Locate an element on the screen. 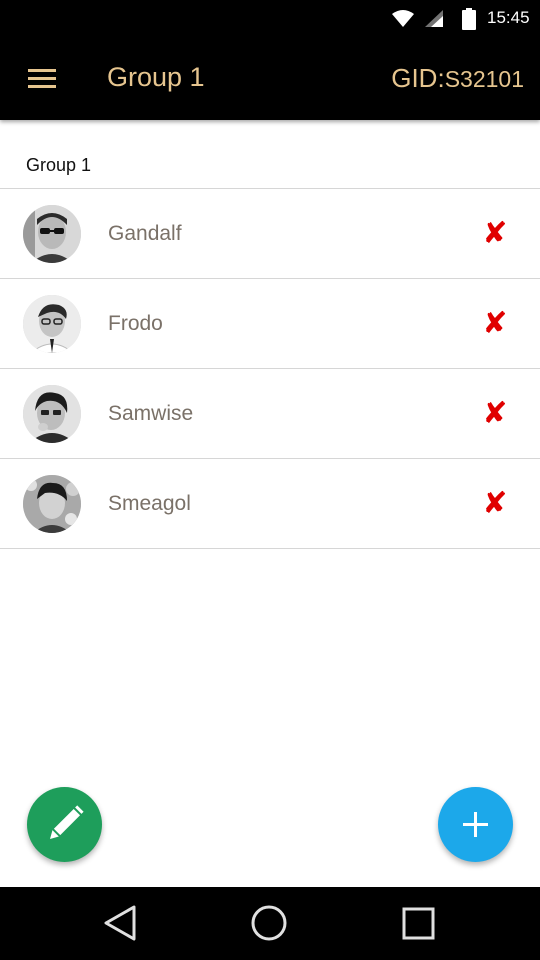 The width and height of the screenshot is (540, 960). recent-apps-icon is located at coordinates (418, 923).